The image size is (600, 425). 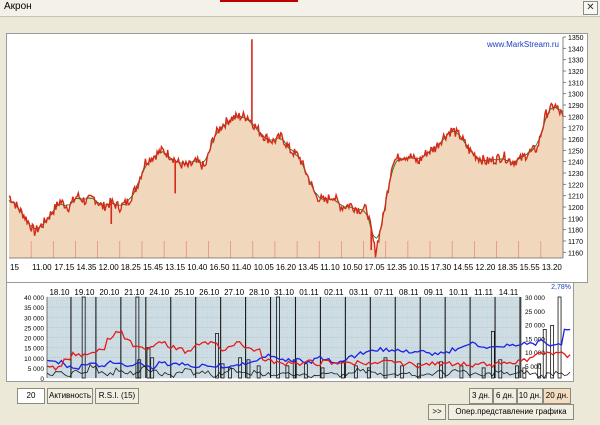 What do you see at coordinates (14, 267) in the screenshot?
I see `x-tick-label: 15` at bounding box center [14, 267].